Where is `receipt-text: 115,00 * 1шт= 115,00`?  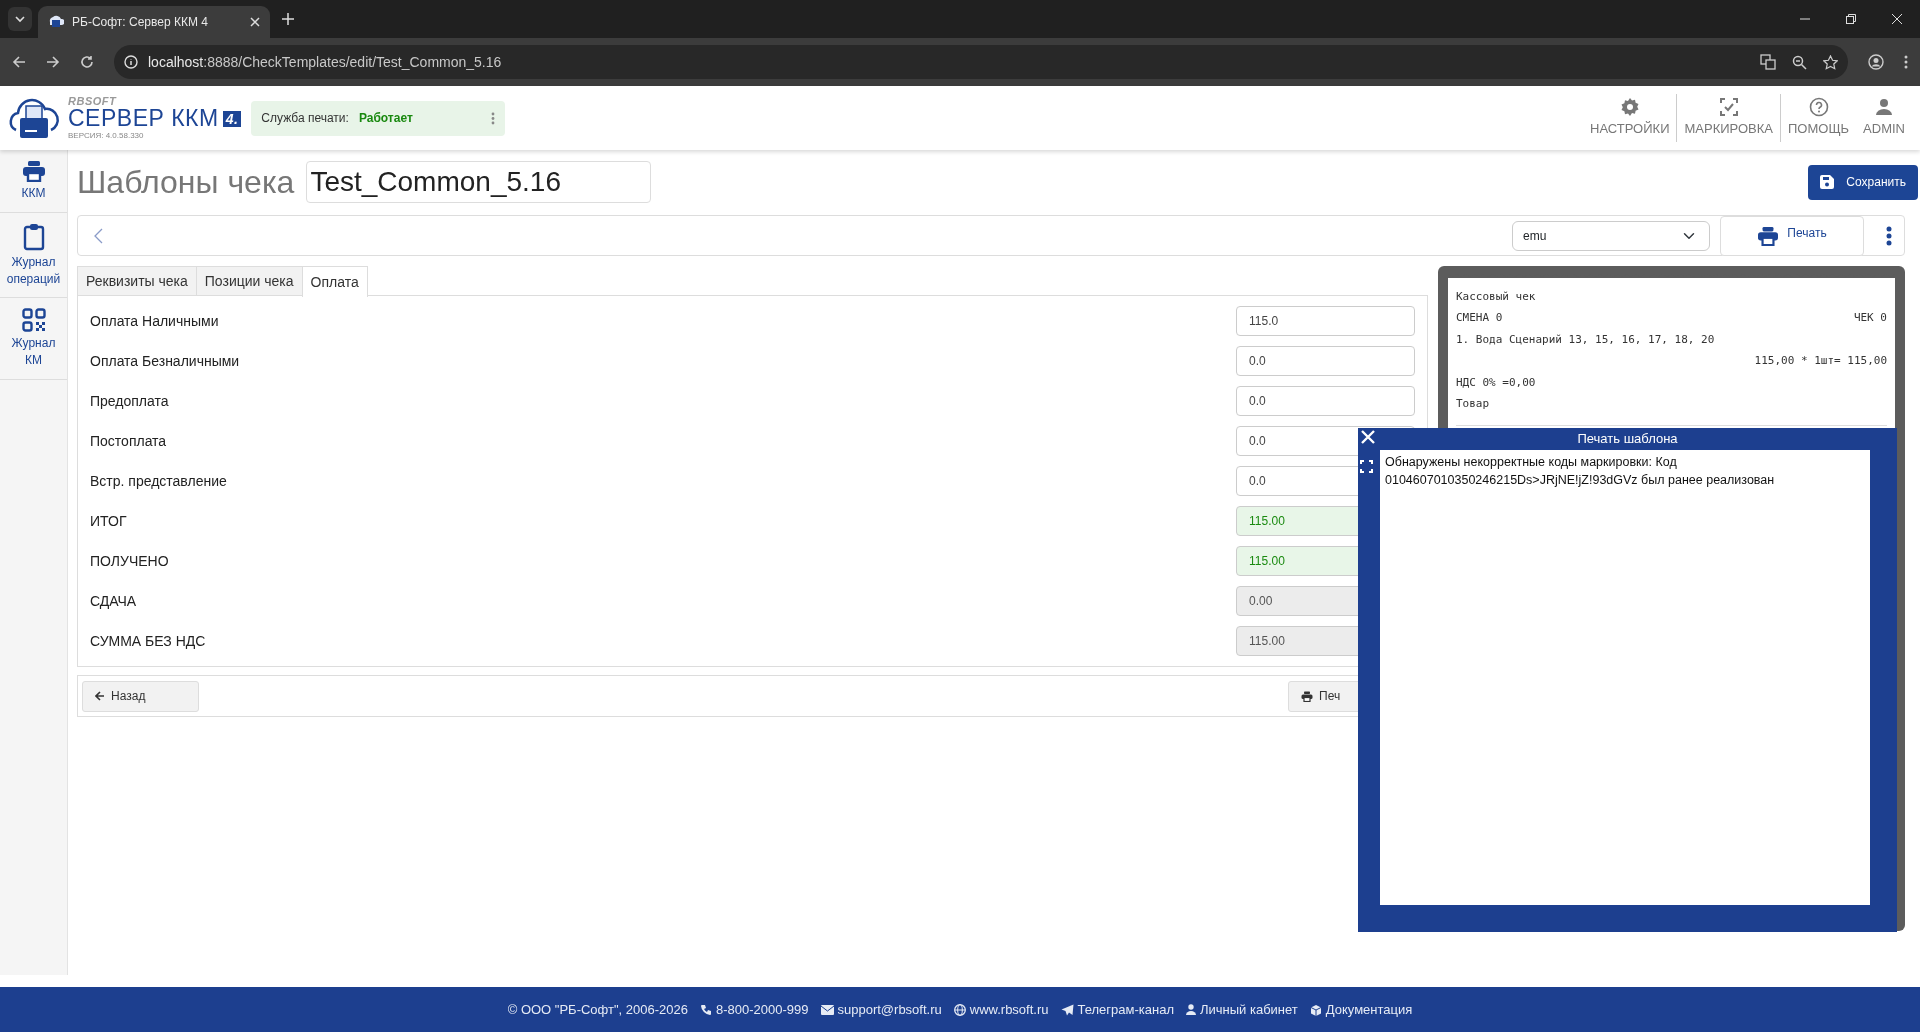 receipt-text: 115,00 * 1шт= 115,00 is located at coordinates (1820, 361).